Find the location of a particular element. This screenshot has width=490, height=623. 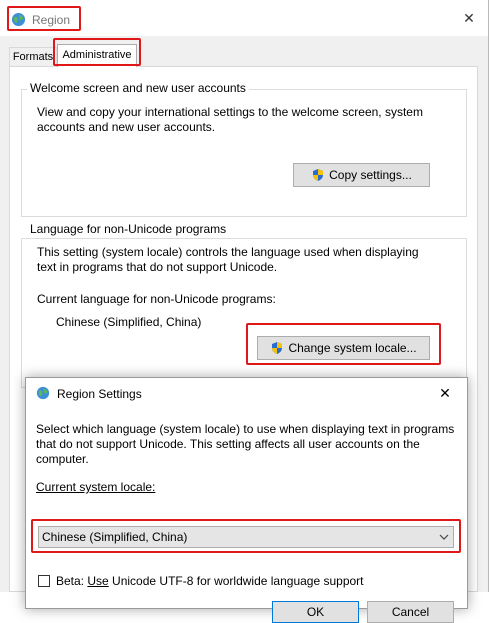

current-system-locale-label: Current system locale: is located at coordinates (95, 487).